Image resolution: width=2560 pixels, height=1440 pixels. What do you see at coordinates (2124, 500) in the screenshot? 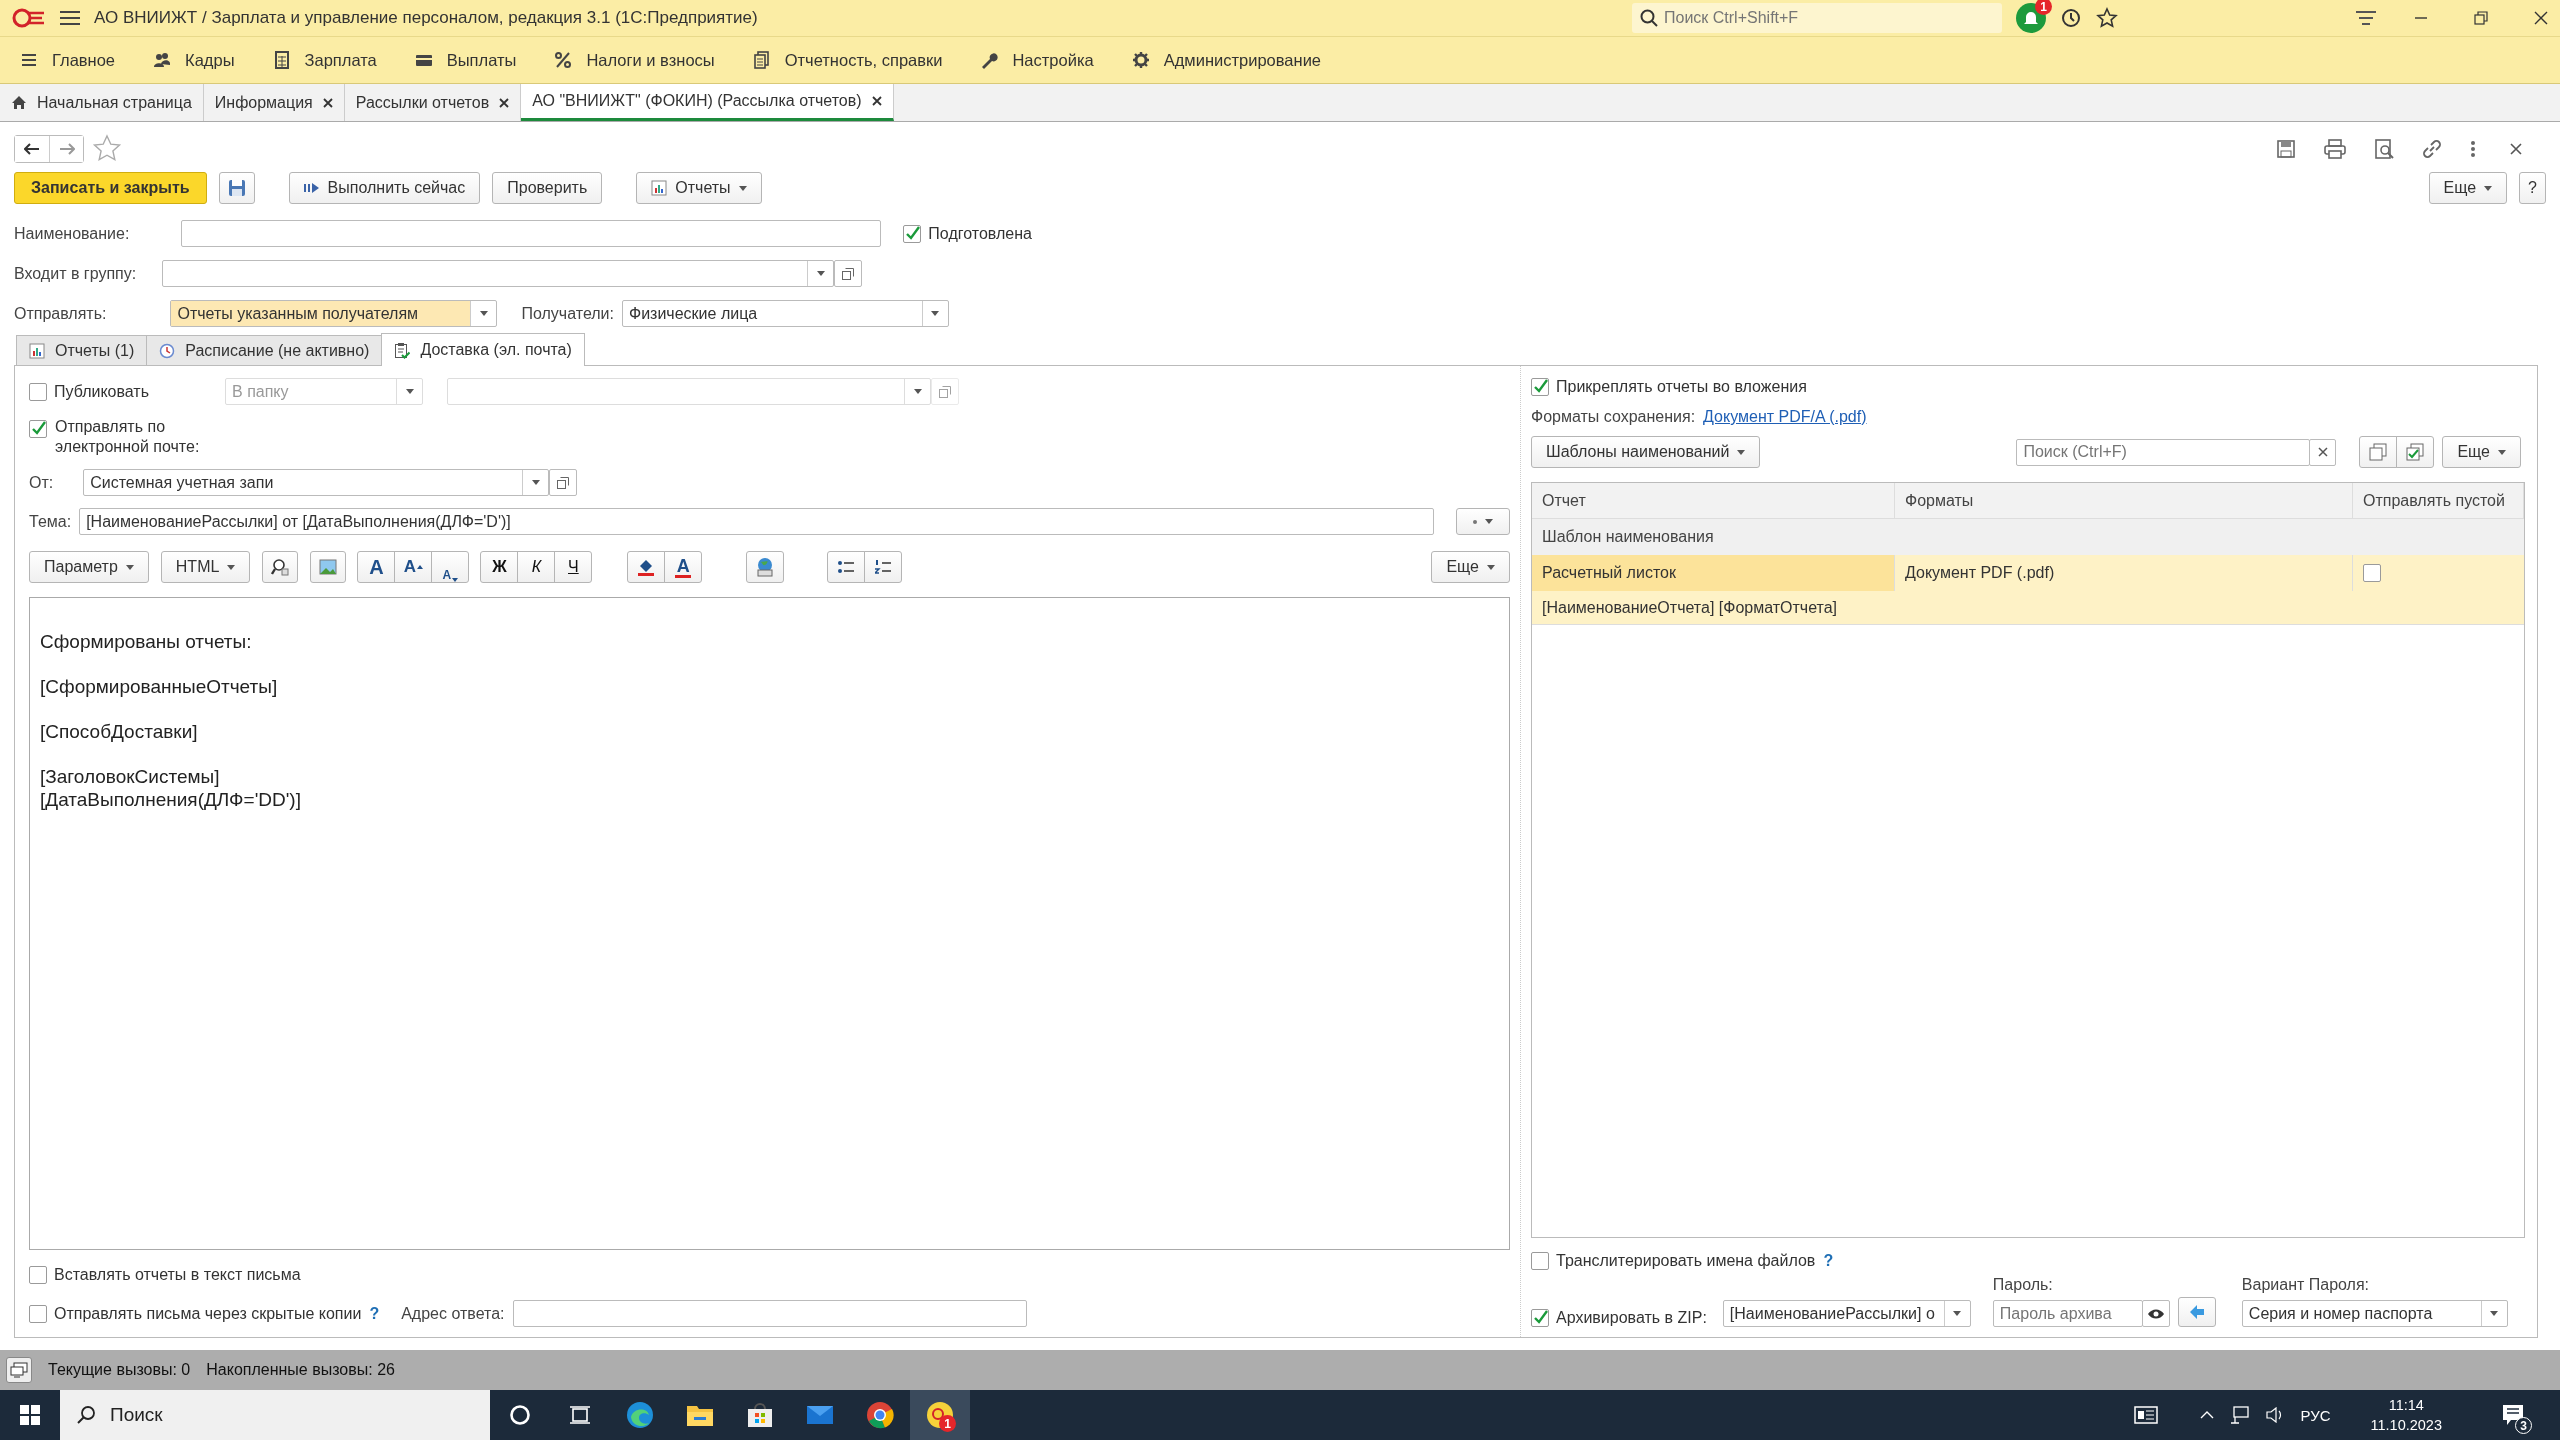
I see `column-header: Форматы` at bounding box center [2124, 500].